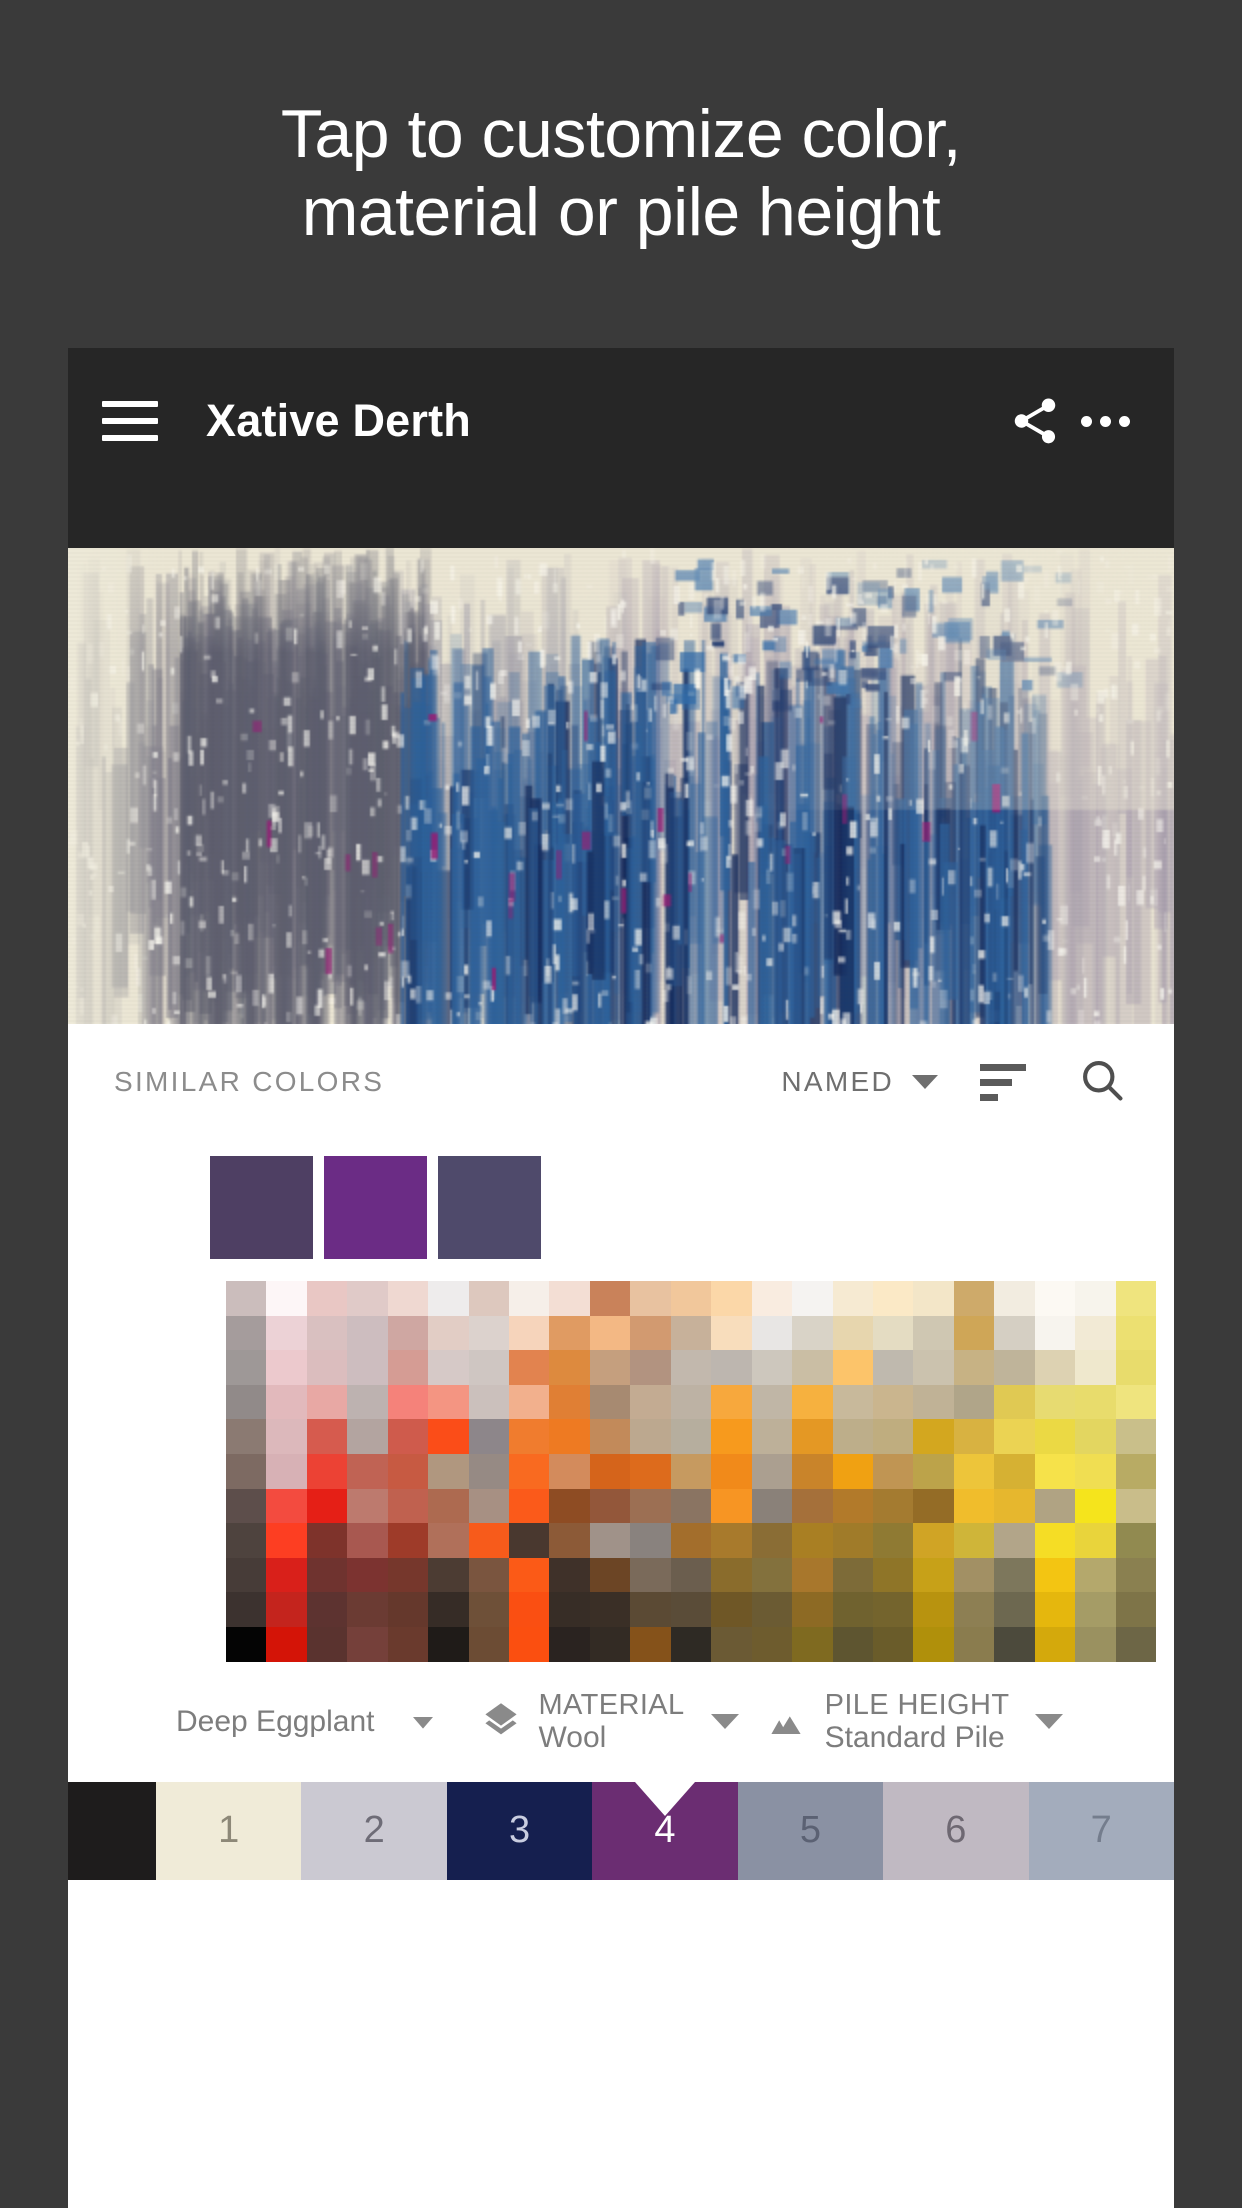  I want to click on sort-icon, so click(1006, 1082).